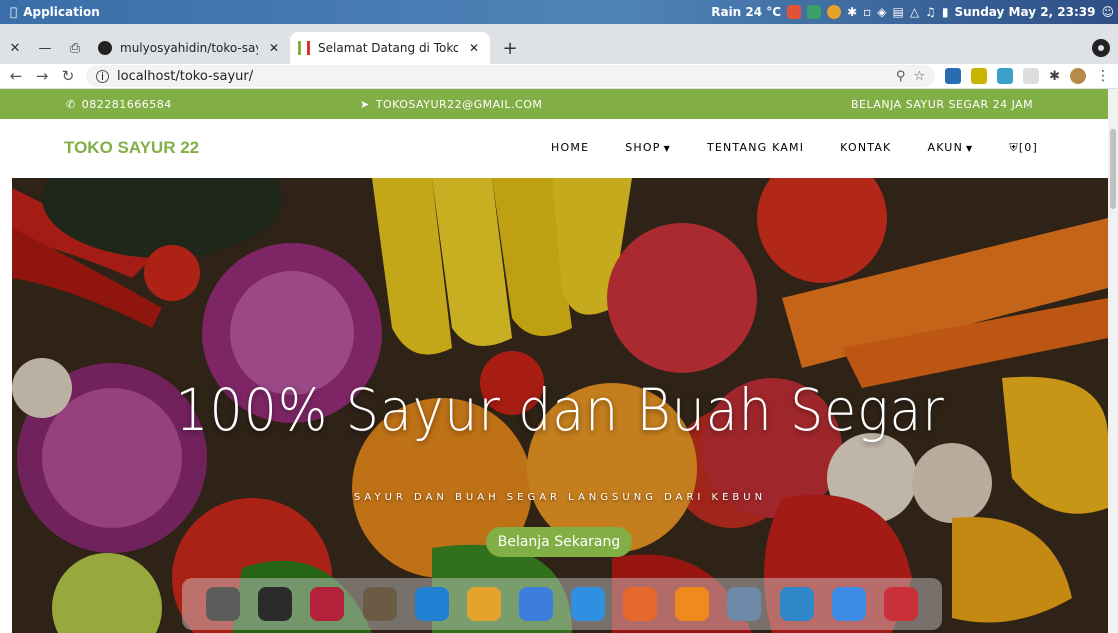  What do you see at coordinates (483, 604) in the screenshot?
I see `chrome-icon` at bounding box center [483, 604].